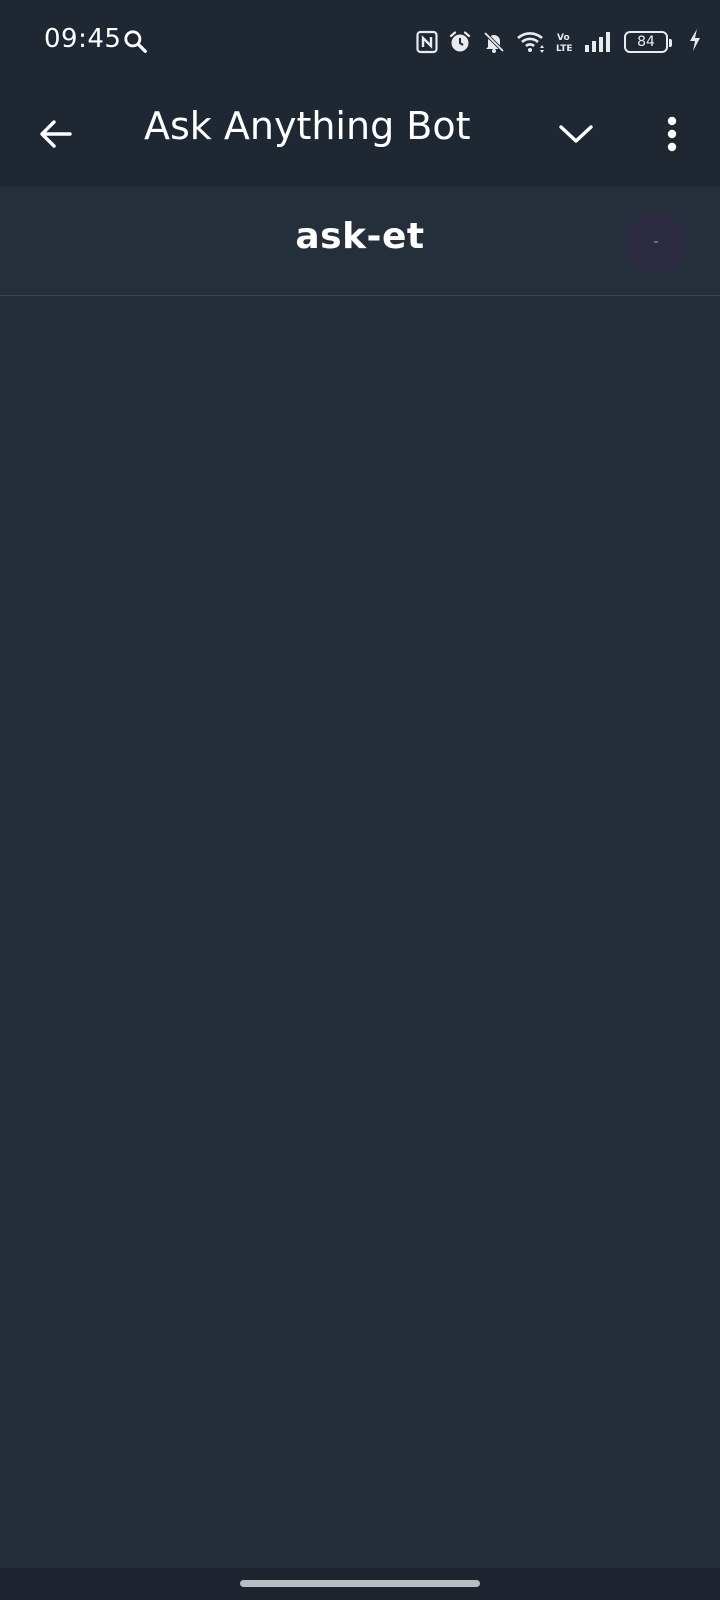 The image size is (720, 1600). I want to click on navigation-bar, so click(360, 1584).